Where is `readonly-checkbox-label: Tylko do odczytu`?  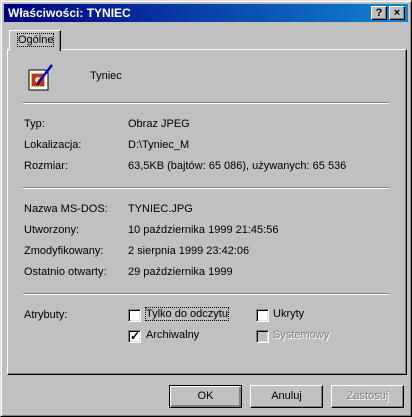 readonly-checkbox-label: Tylko do odczytu is located at coordinates (187, 314).